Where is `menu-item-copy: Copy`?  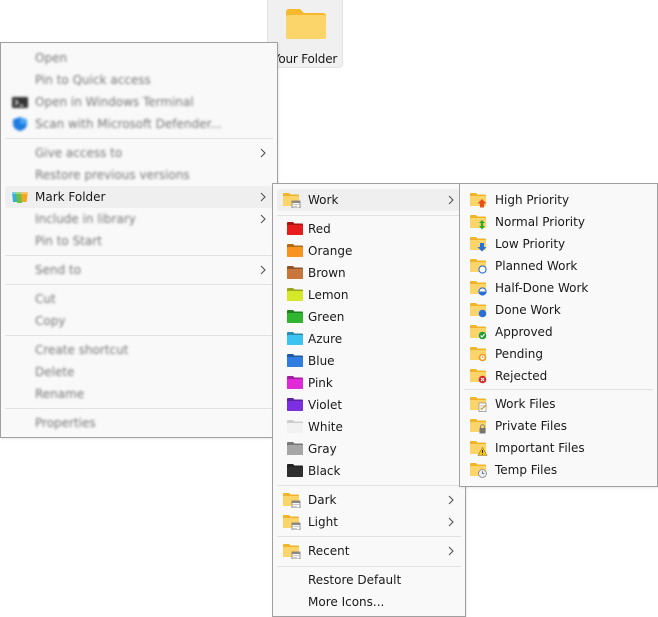
menu-item-copy: Copy is located at coordinates (139, 321).